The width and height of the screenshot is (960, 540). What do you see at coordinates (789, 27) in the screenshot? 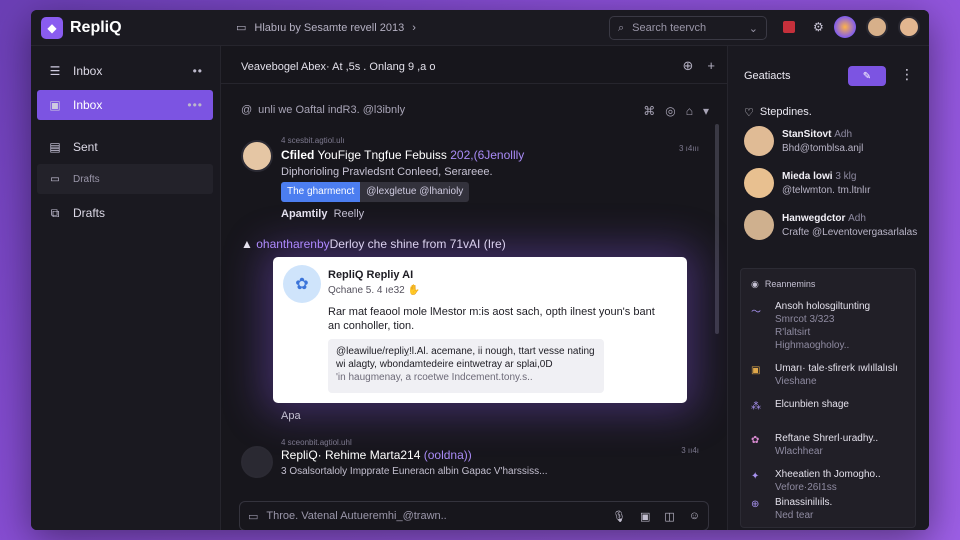
I see `record-icon` at bounding box center [789, 27].